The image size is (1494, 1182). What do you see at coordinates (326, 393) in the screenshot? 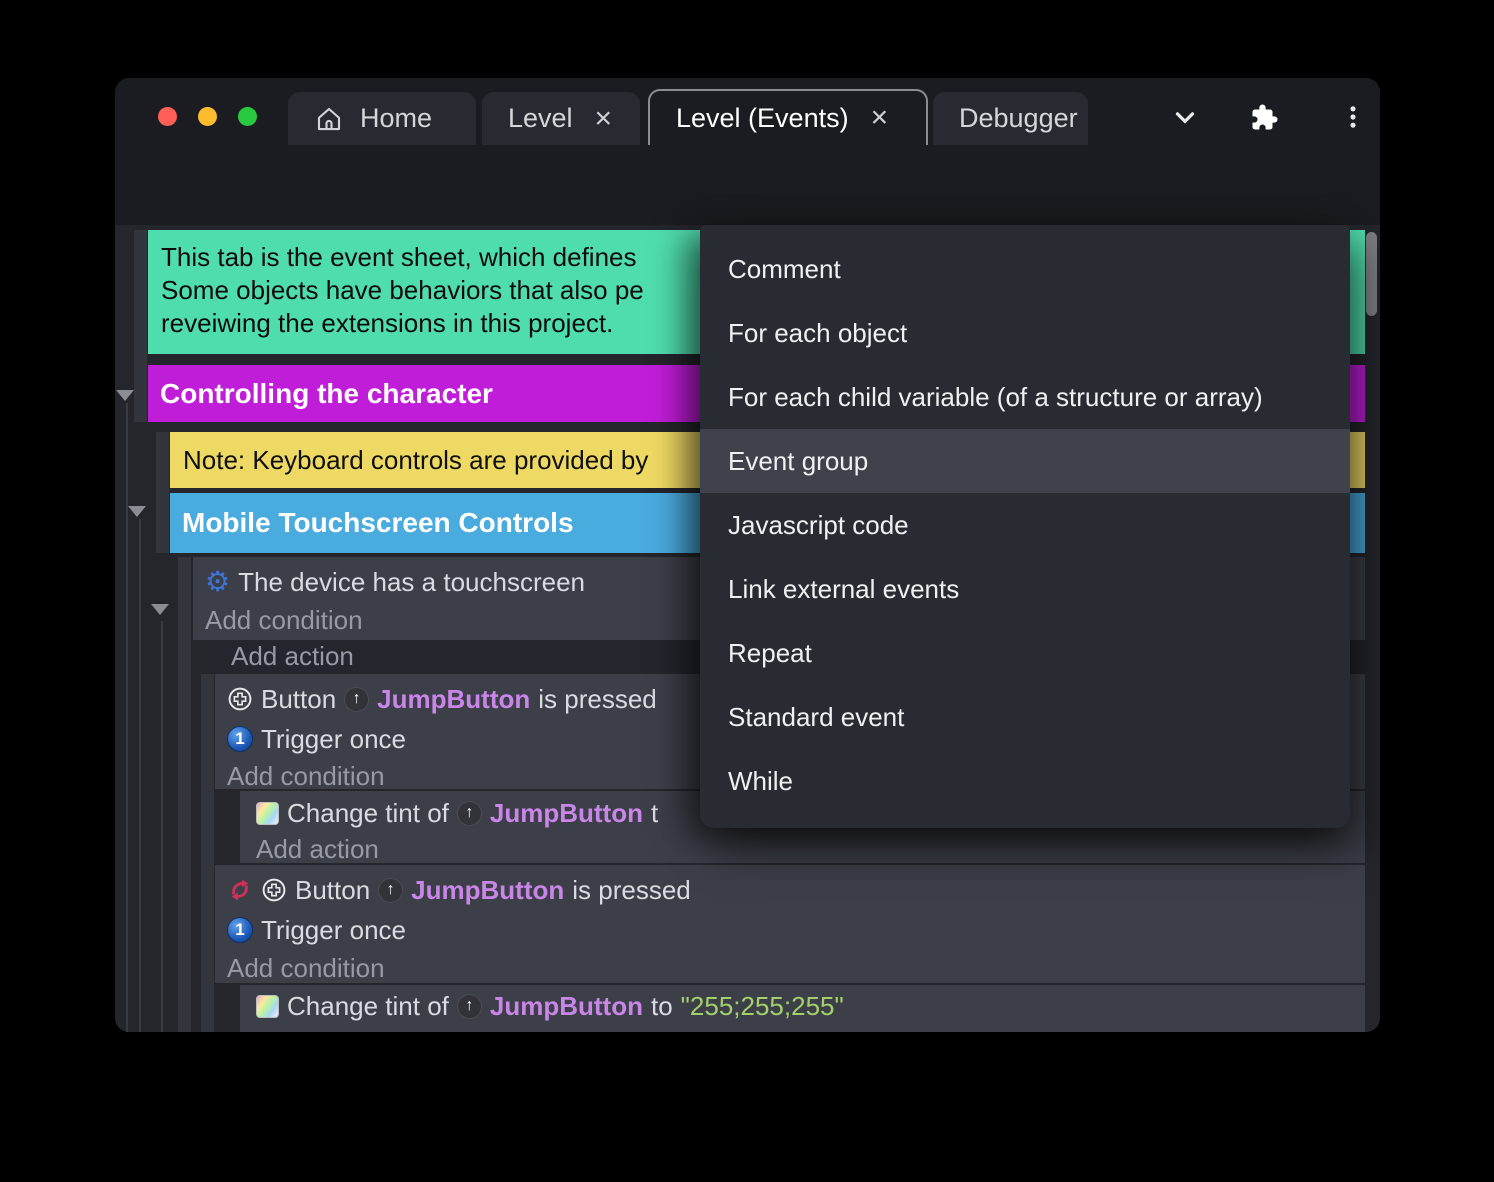
I see `group-title: Controlling the character` at bounding box center [326, 393].